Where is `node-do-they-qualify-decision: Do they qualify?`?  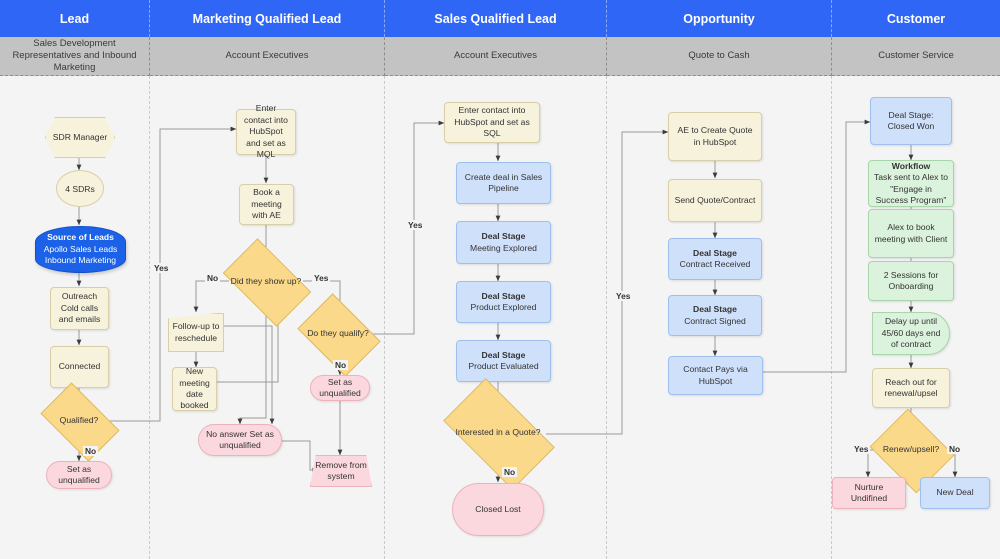 node-do-they-qualify-decision: Do they qualify? is located at coordinates (339, 335).